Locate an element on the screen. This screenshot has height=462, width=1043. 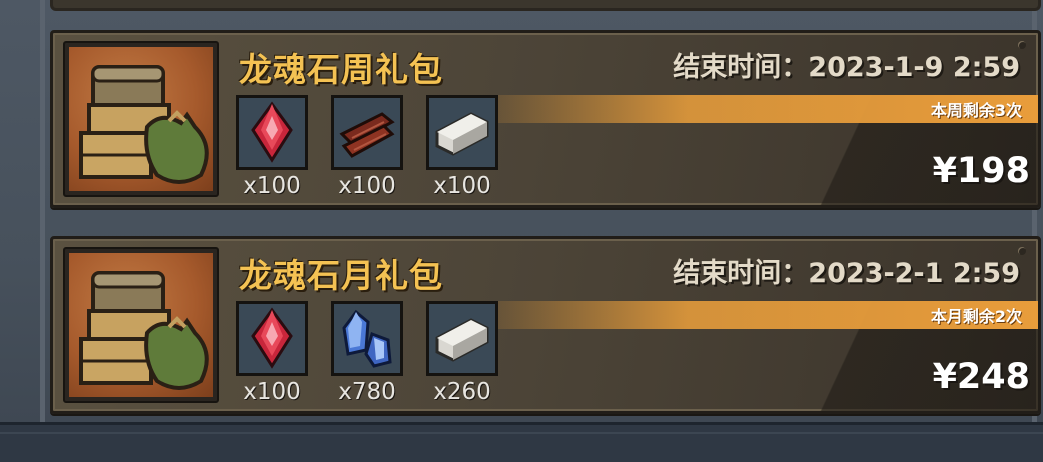
price-button: ¥248 is located at coordinates (981, 377).